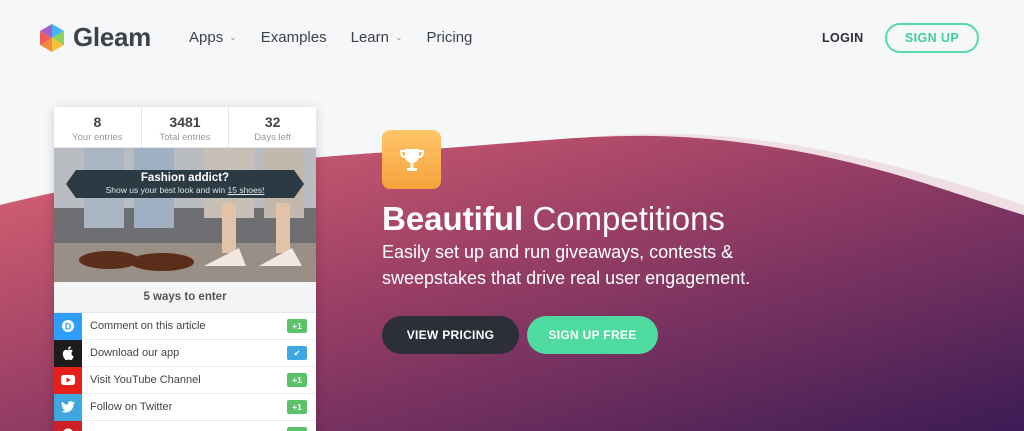 Image resolution: width=1024 pixels, height=431 pixels. Describe the element at coordinates (68, 407) in the screenshot. I see `twitter-icon` at that location.